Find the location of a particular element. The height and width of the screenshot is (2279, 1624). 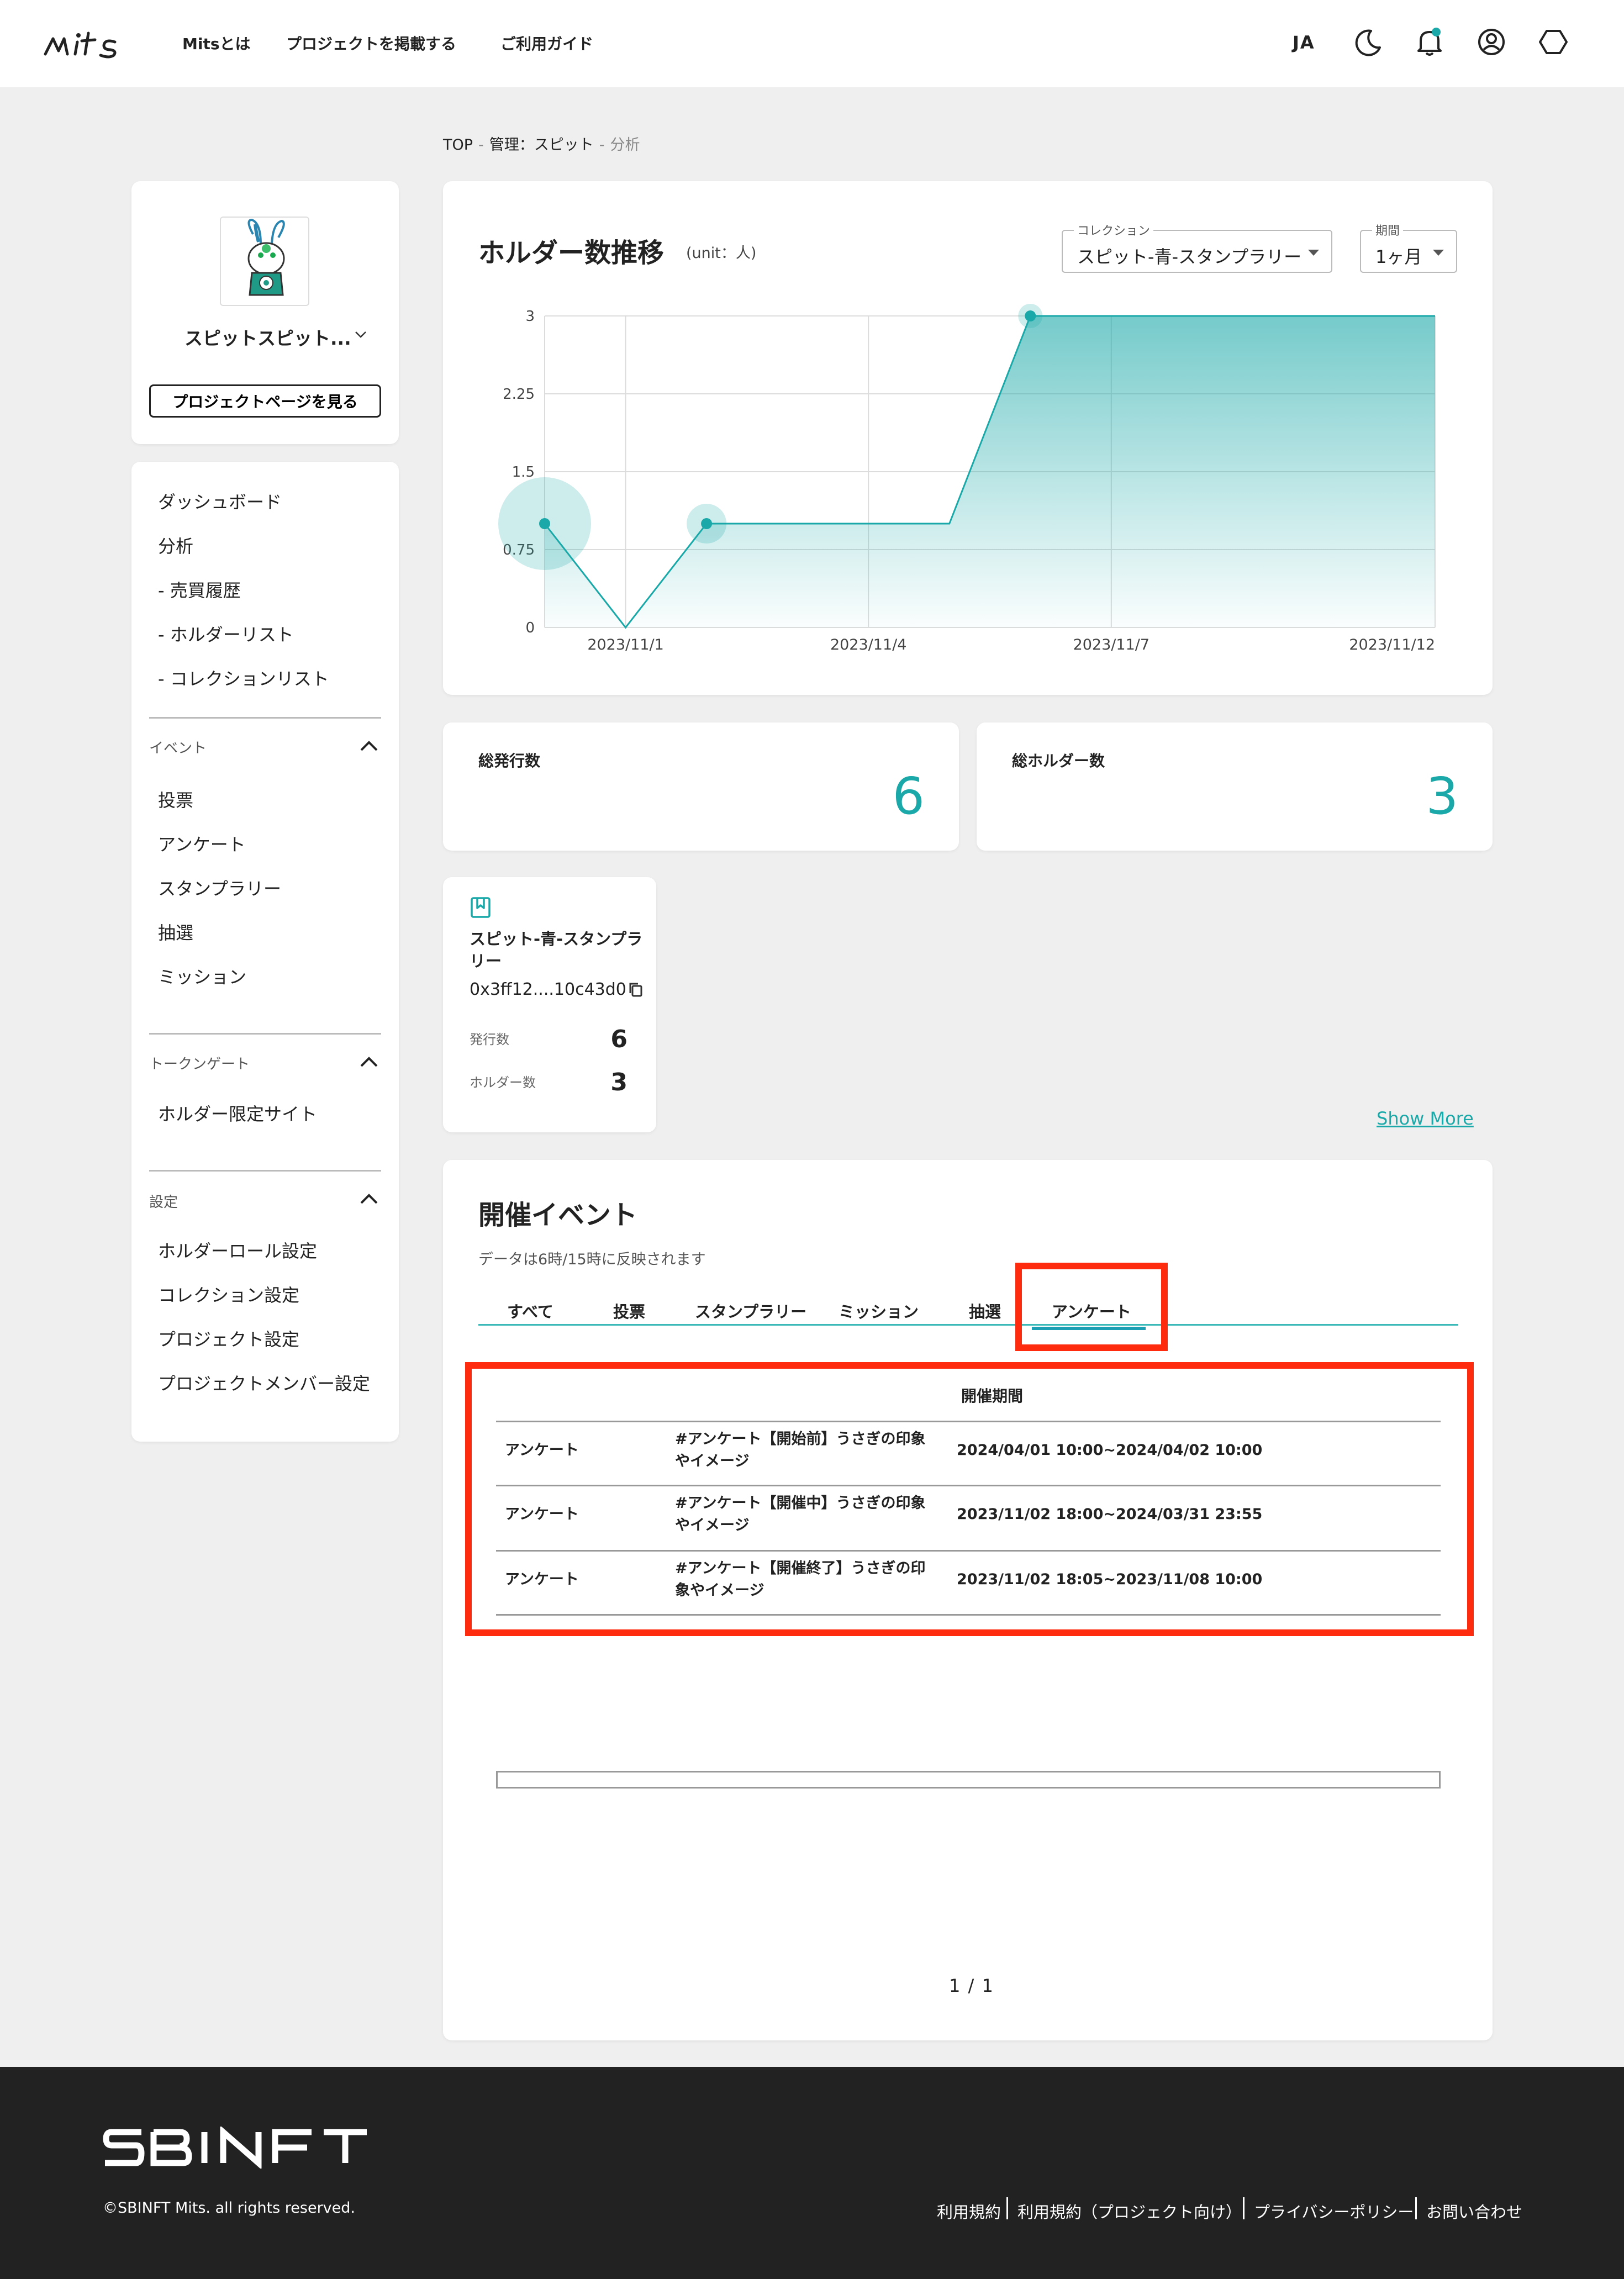

sidebar-item-collection-list: - コレクションリスト is located at coordinates (244, 678).